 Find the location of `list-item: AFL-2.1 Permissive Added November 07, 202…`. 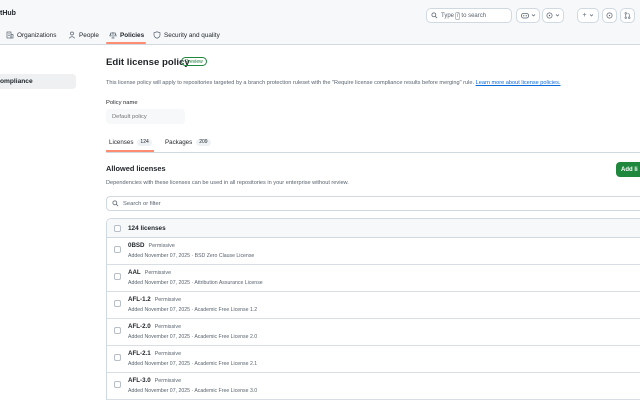

list-item: AFL-2.1 Permissive Added November 07, 202… is located at coordinates (373, 359).